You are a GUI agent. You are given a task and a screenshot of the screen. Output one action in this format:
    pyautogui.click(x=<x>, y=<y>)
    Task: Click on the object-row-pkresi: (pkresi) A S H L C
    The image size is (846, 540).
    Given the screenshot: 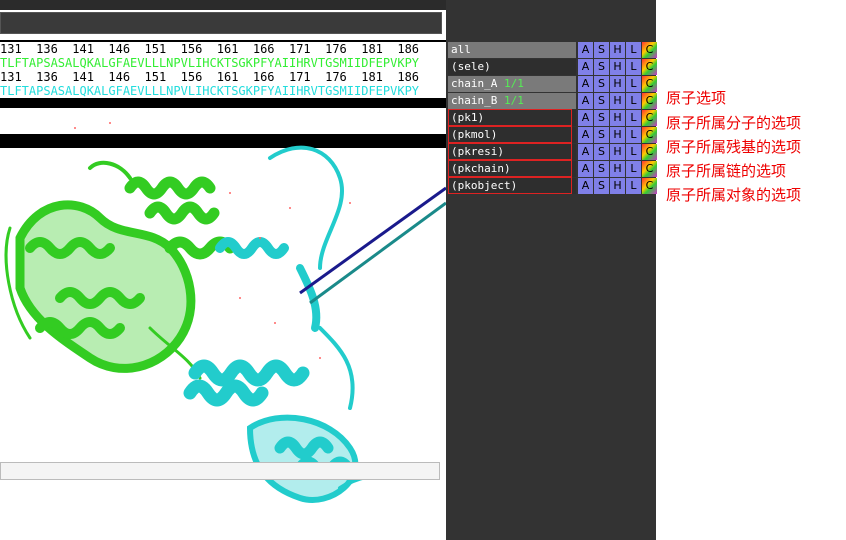 What is the action you would take?
    pyautogui.click(x=553, y=151)
    